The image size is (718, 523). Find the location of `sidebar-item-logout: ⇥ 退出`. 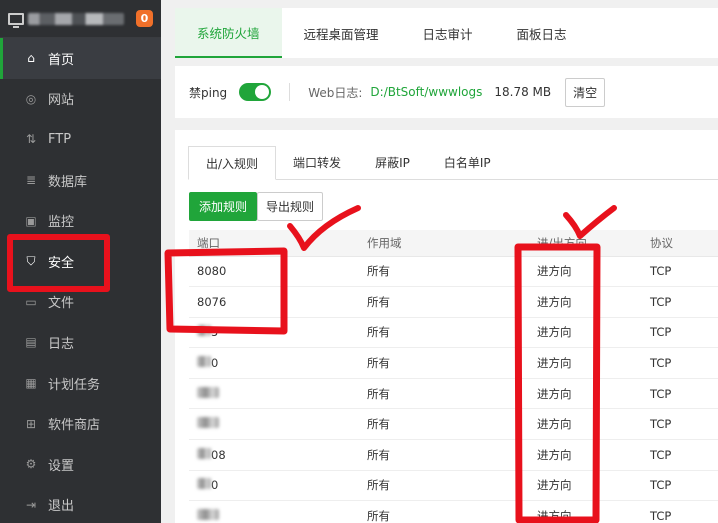

sidebar-item-logout: ⇥ 退出 is located at coordinates (80, 504).